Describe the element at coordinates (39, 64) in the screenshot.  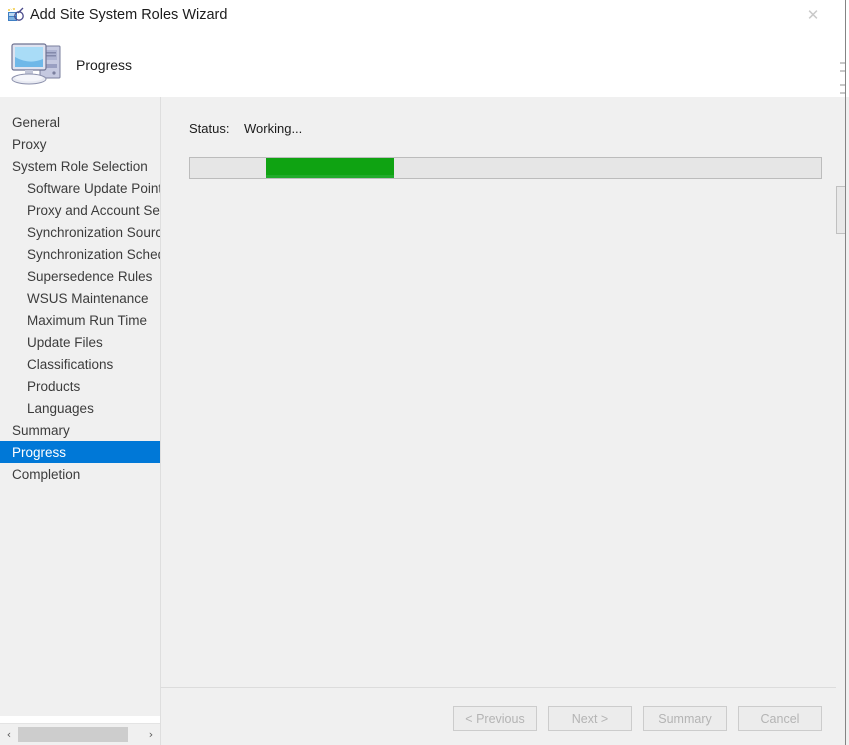
I see `computer-icon` at that location.